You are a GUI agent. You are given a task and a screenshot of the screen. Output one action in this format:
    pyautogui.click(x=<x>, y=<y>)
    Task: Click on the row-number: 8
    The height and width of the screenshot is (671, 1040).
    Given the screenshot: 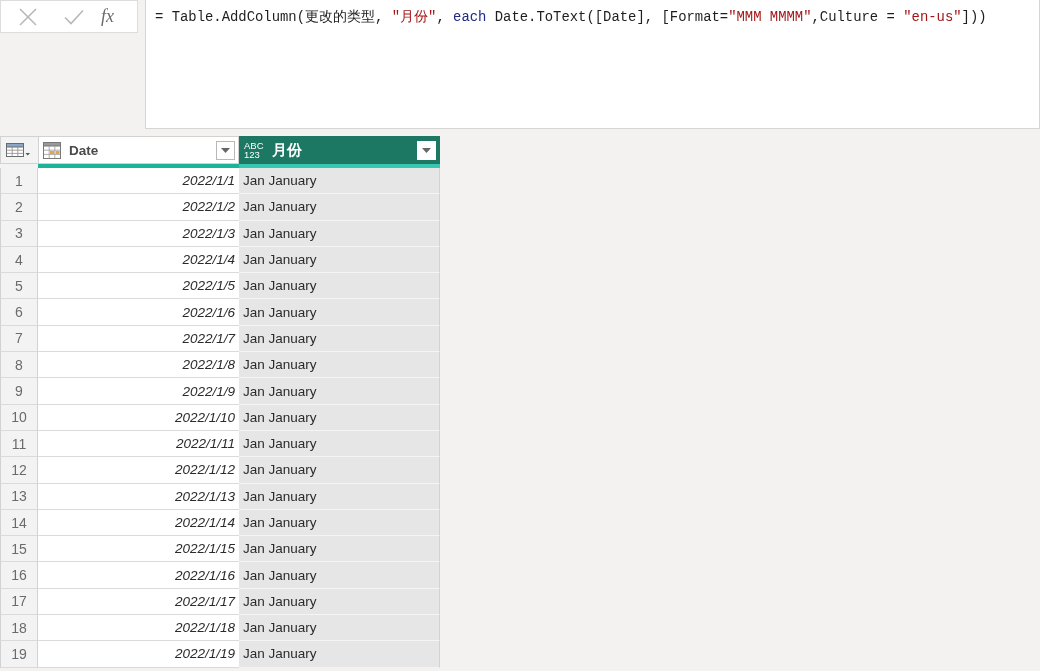 What is the action you would take?
    pyautogui.click(x=19, y=365)
    